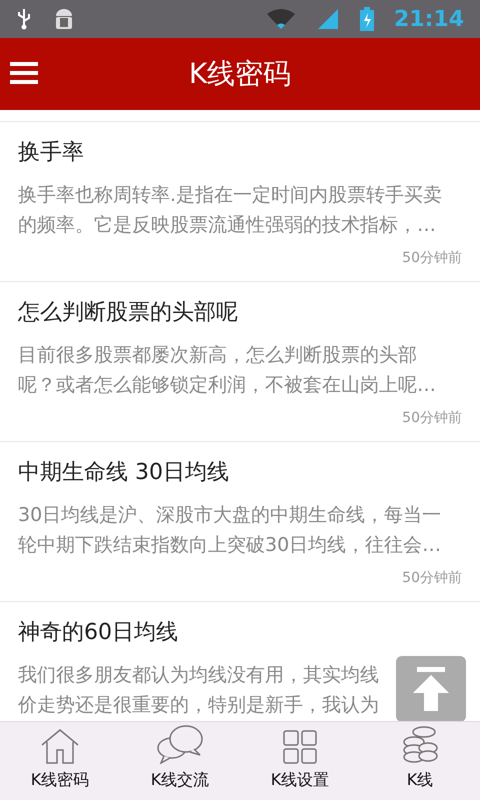 The image size is (480, 800). Describe the element at coordinates (198, 675) in the screenshot. I see `summary-line: 我们很多朋友都认为均线没有用，其实均线` at that location.